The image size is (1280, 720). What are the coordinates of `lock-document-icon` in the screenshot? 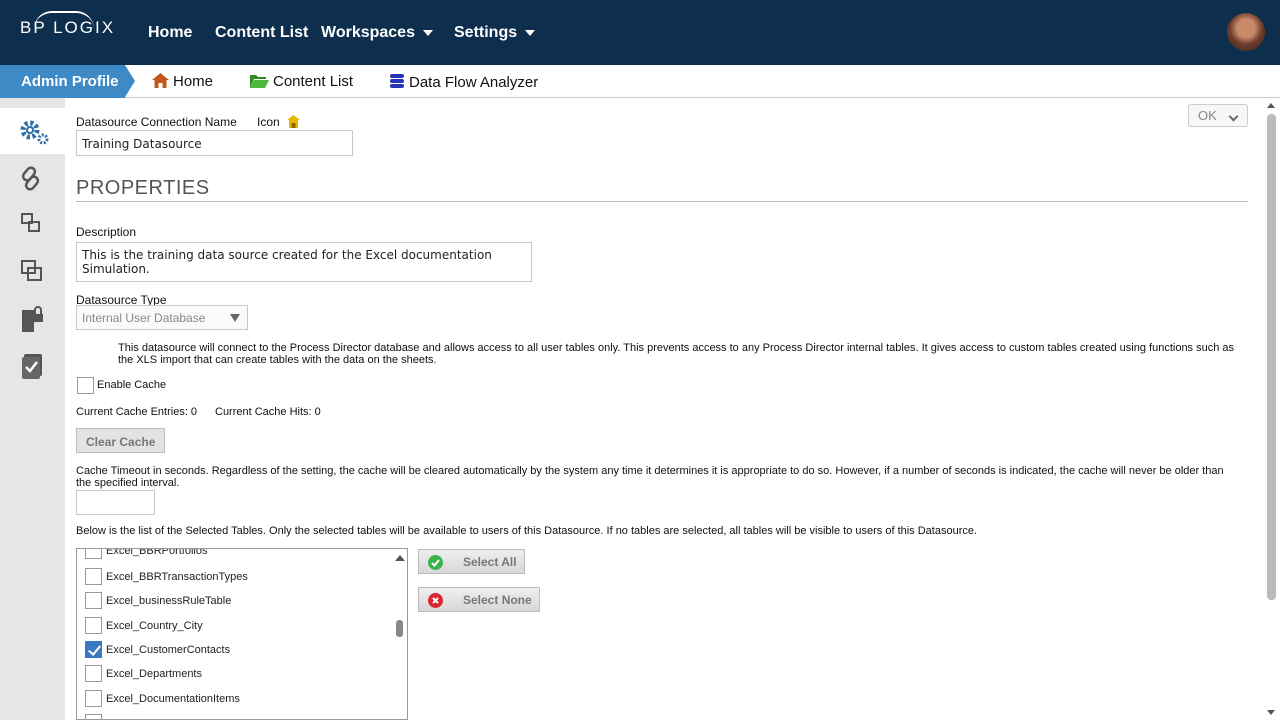 It's located at (32, 319).